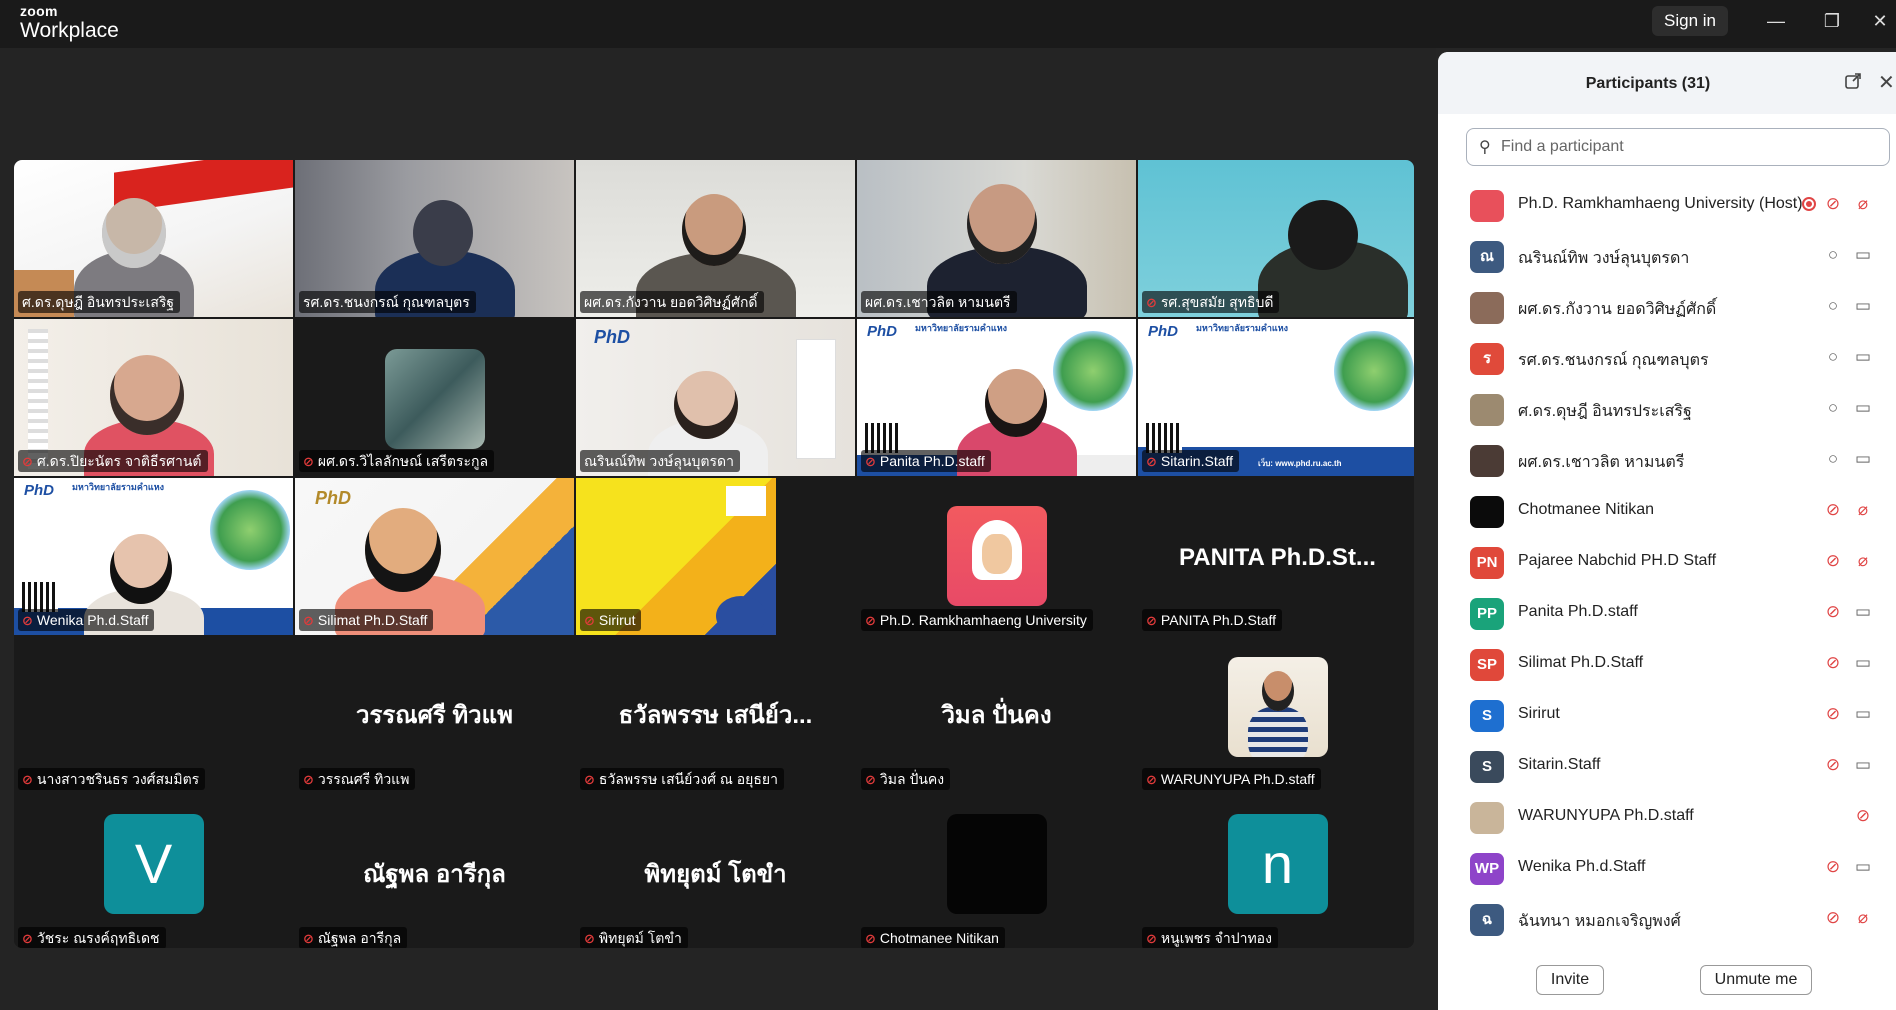 This screenshot has height=1010, width=1896. What do you see at coordinates (153, 238) in the screenshot?
I see `video-tile: ศ.ดร.ดุษฎี อินทรประเสริฐ` at bounding box center [153, 238].